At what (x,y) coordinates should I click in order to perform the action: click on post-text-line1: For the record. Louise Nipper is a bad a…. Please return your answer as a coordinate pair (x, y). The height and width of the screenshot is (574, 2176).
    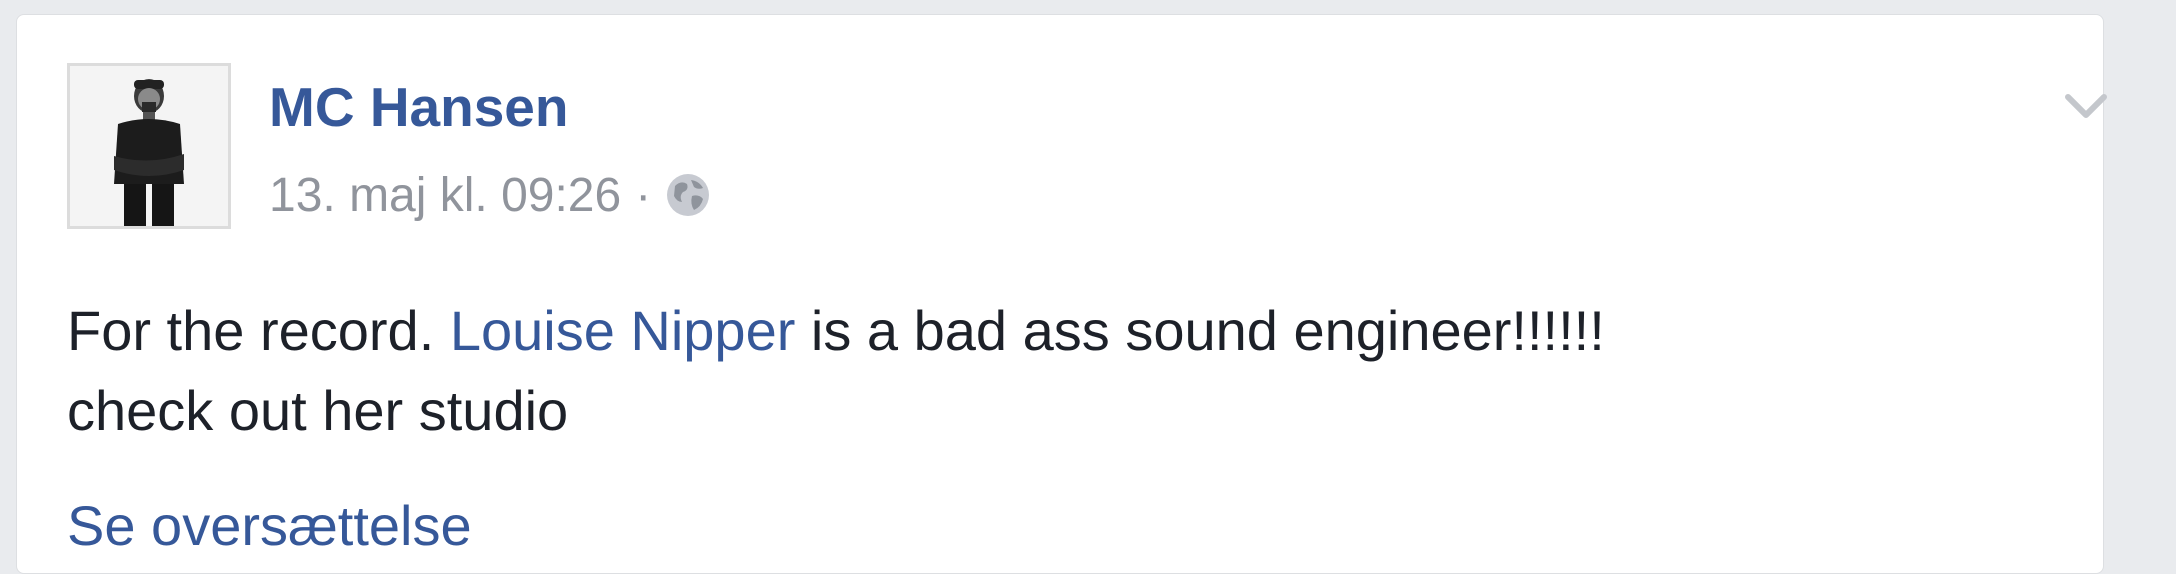
    Looking at the image, I should click on (836, 331).